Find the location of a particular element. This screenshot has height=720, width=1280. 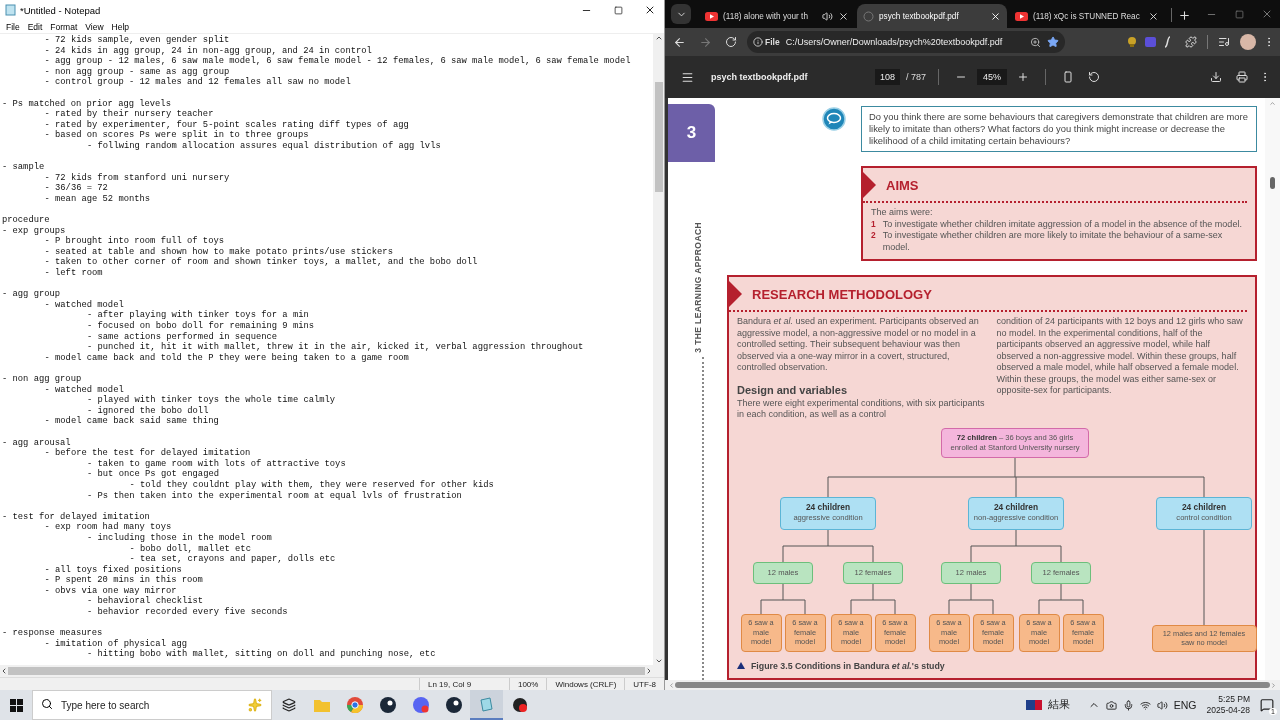

notifications-icon is located at coordinates (1267, 705).